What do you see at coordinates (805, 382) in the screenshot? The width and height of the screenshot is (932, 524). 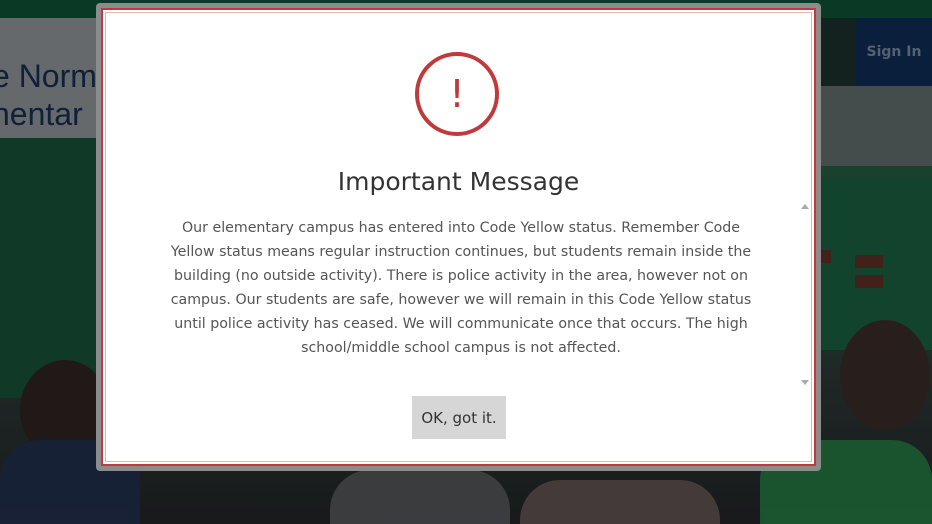 I see `scroll-down-arrow-icon` at bounding box center [805, 382].